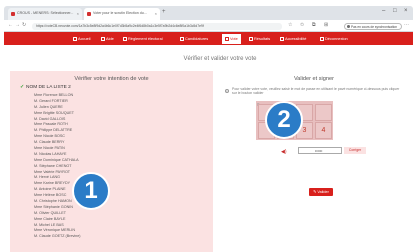 This screenshot has height=252, width=417. What do you see at coordinates (111, 79) in the screenshot?
I see `intention-title: Vérifier votre intention de vote` at bounding box center [111, 79].